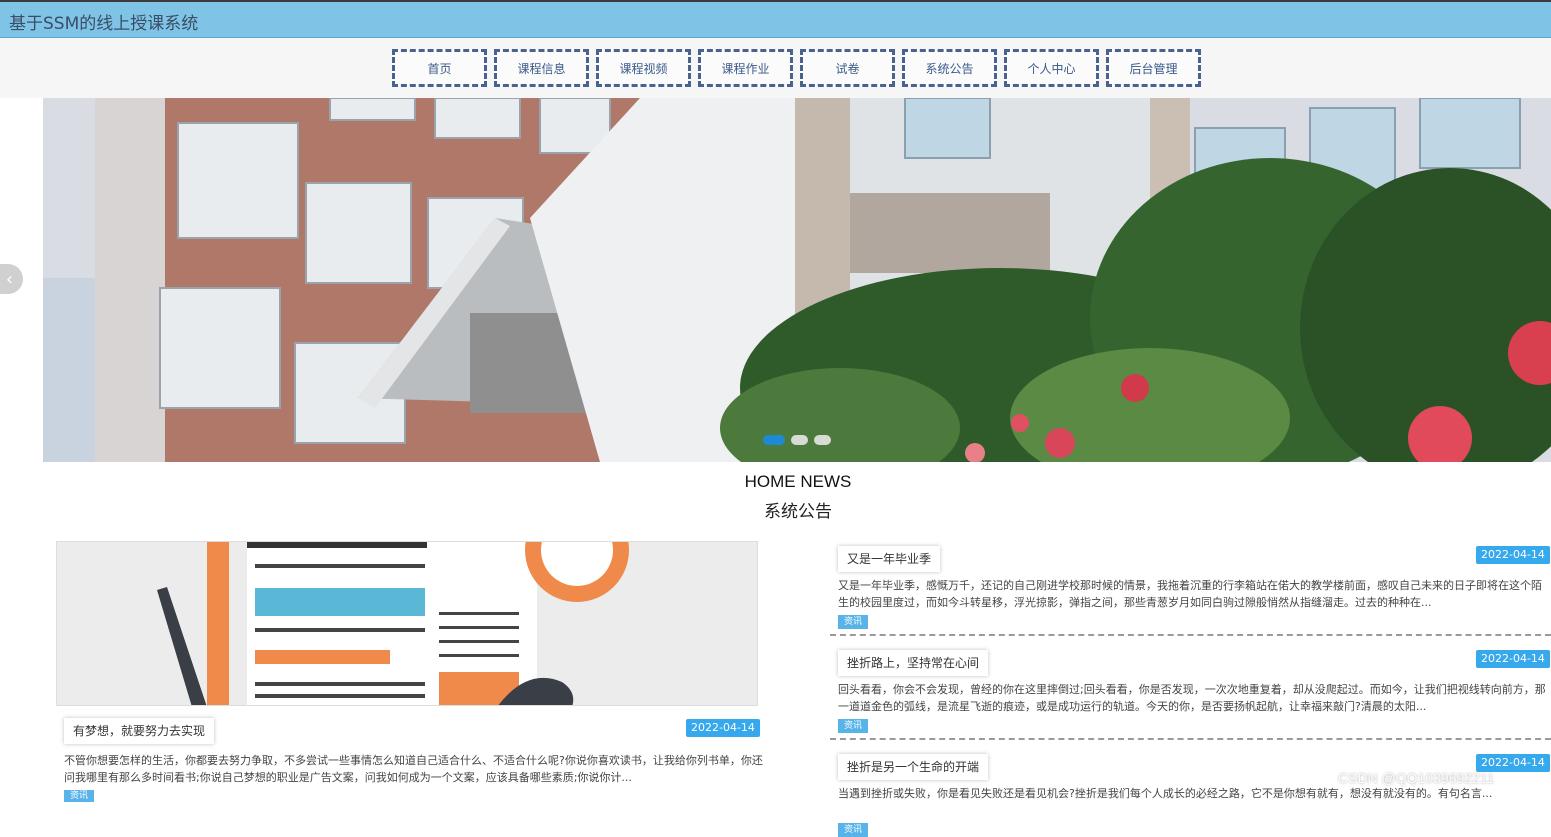 The width and height of the screenshot is (1551, 837). I want to click on nav-item-label: 课程作业, so click(745, 68).